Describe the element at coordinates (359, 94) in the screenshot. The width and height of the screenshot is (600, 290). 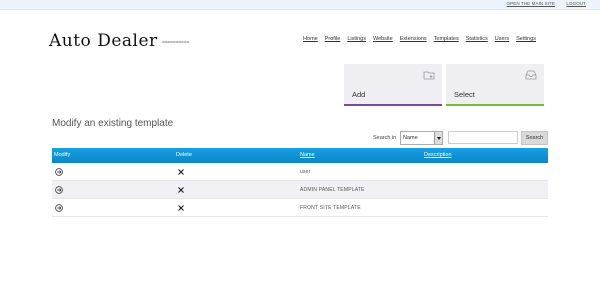
I see `add-tile-label: Add` at that location.